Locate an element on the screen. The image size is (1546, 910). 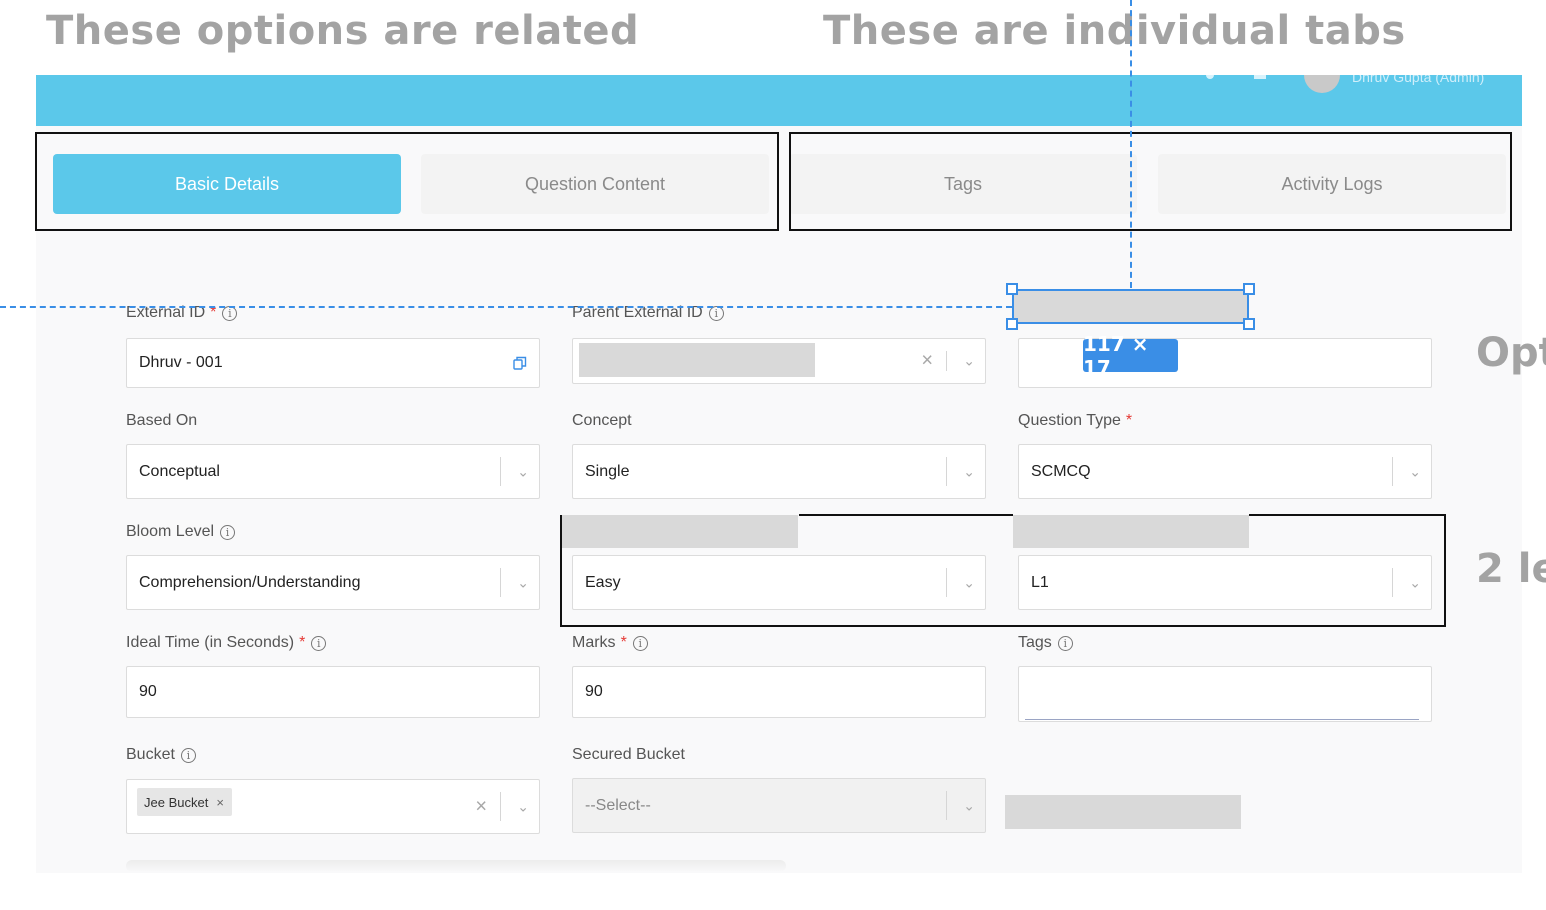
concept-label: Concept is located at coordinates (602, 420).